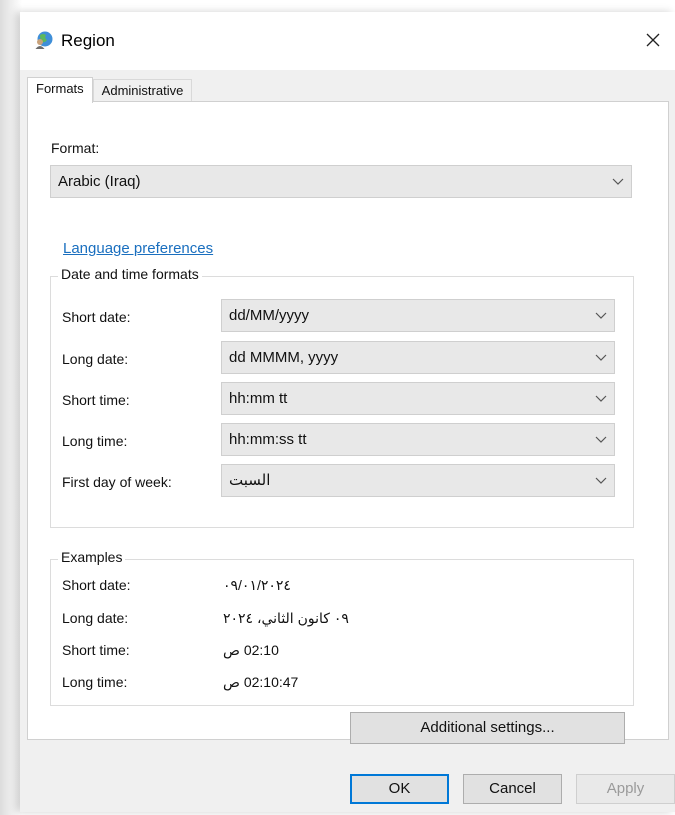 This screenshot has height=815, width=675. Describe the element at coordinates (251, 650) in the screenshot. I see `example-short-time-value: 02:10 ص` at that location.